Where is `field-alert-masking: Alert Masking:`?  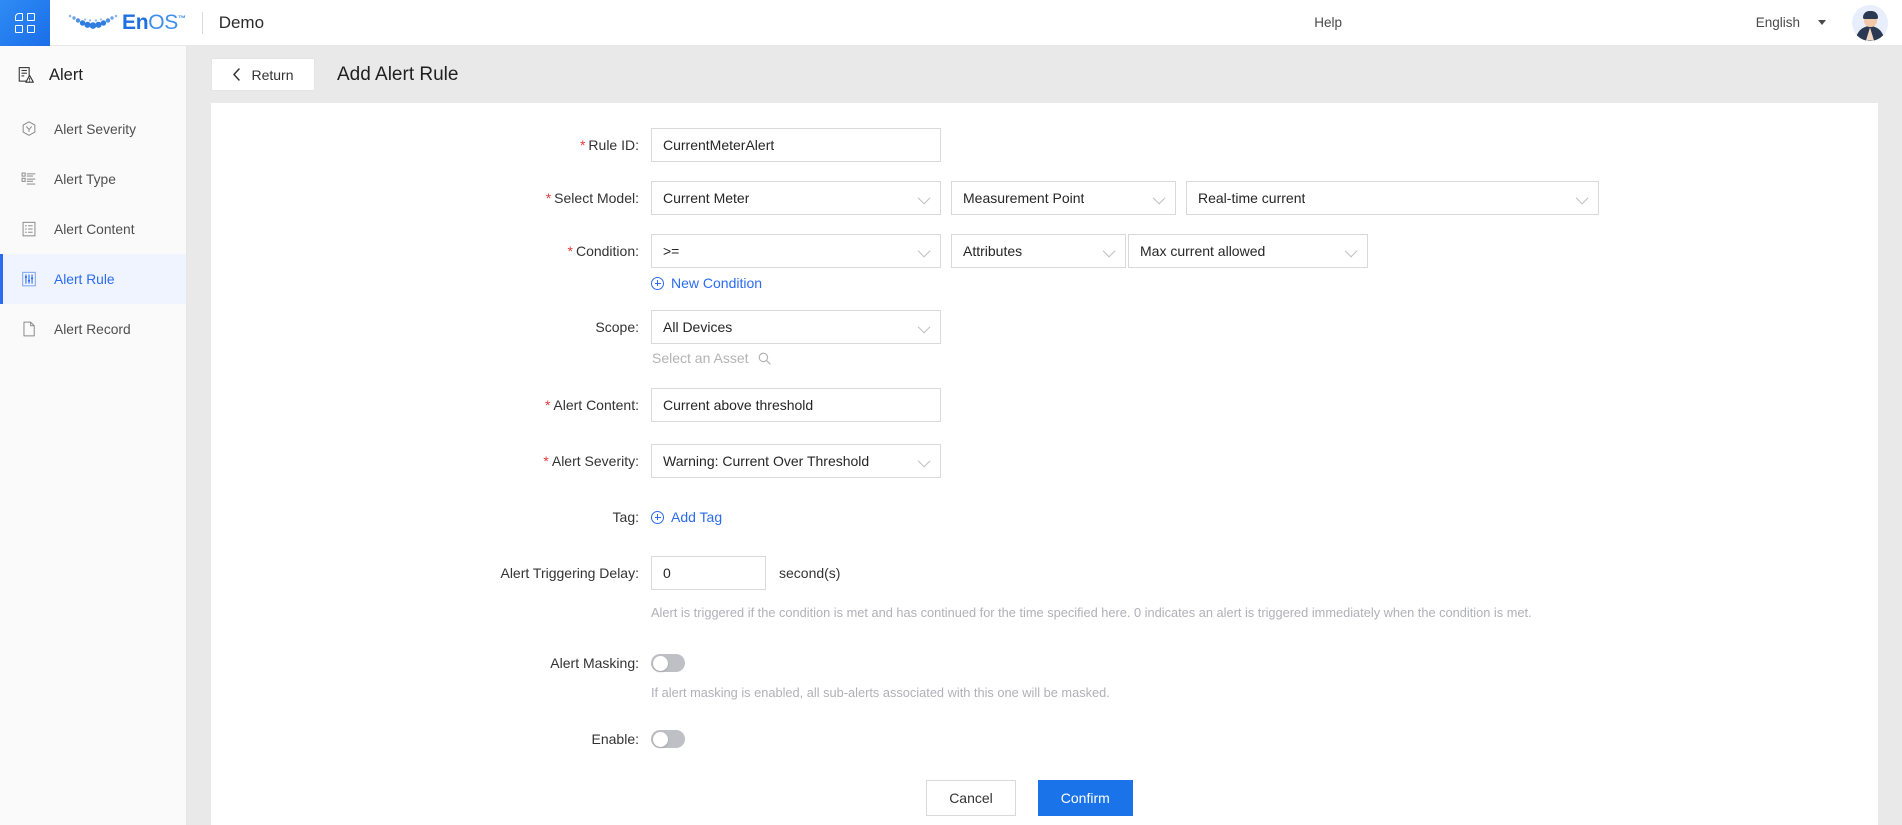
field-alert-masking: Alert Masking: is located at coordinates (1044, 663).